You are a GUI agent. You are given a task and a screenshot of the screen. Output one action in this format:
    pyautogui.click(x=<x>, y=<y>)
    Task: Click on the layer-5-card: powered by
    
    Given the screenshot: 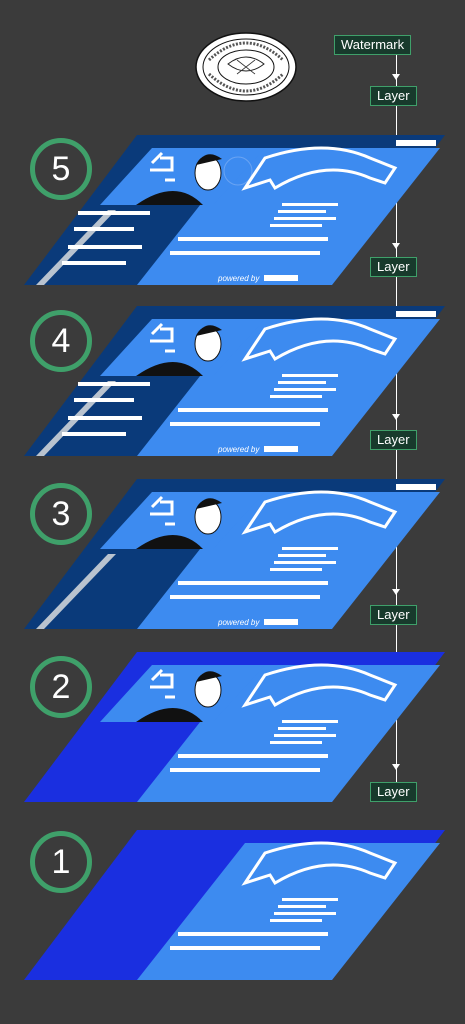 What is the action you would take?
    pyautogui.click(x=234, y=210)
    